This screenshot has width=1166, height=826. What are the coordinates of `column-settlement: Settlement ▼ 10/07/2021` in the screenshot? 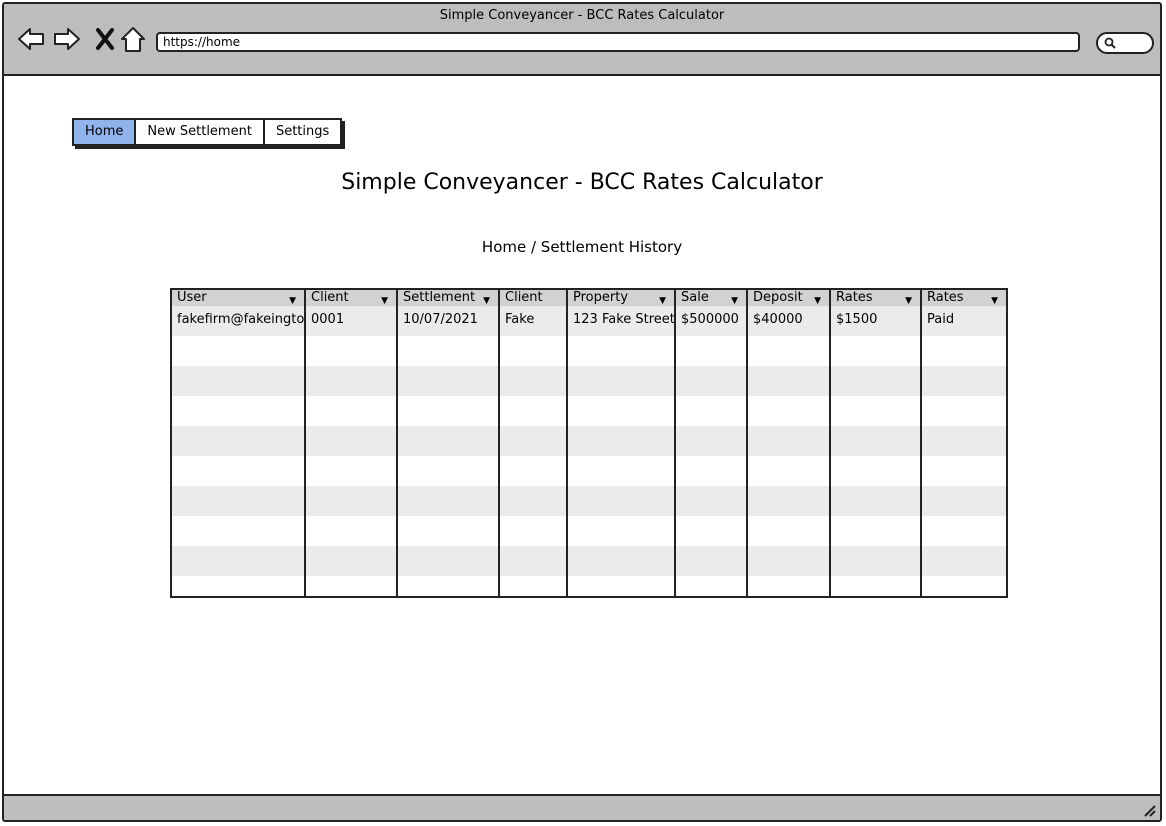 It's located at (449, 443).